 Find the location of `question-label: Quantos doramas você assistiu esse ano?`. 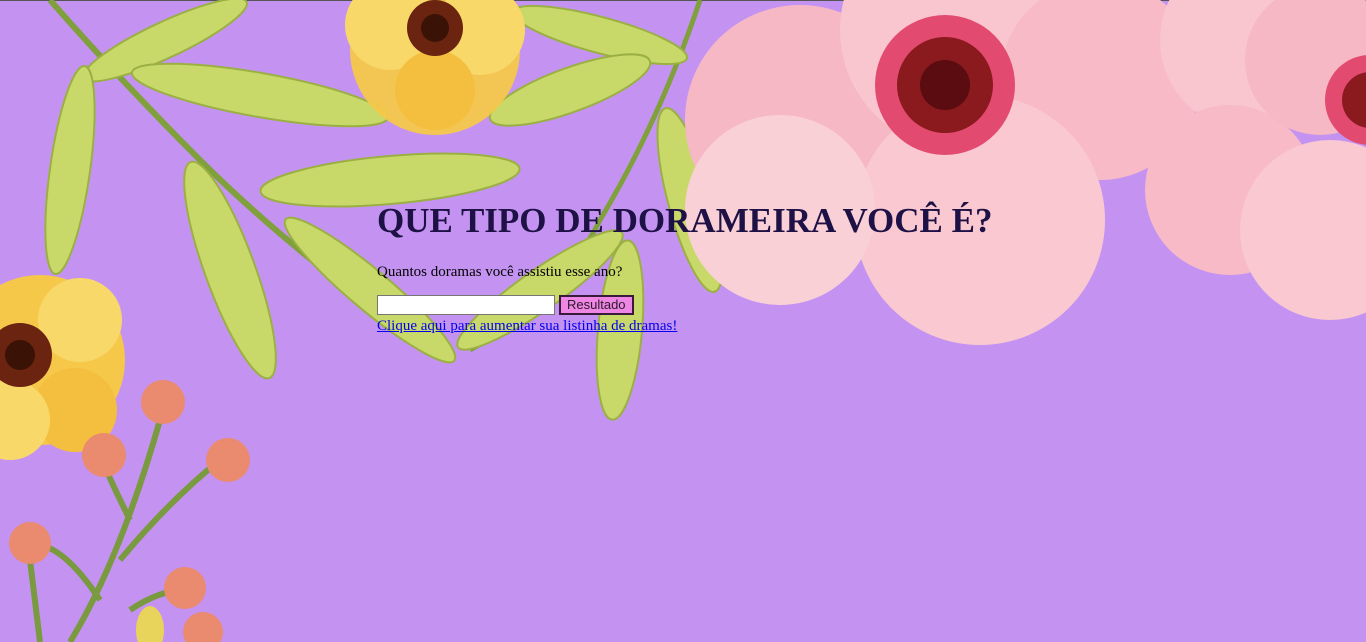

question-label: Quantos doramas você assistiu esse ano? is located at coordinates (500, 272).